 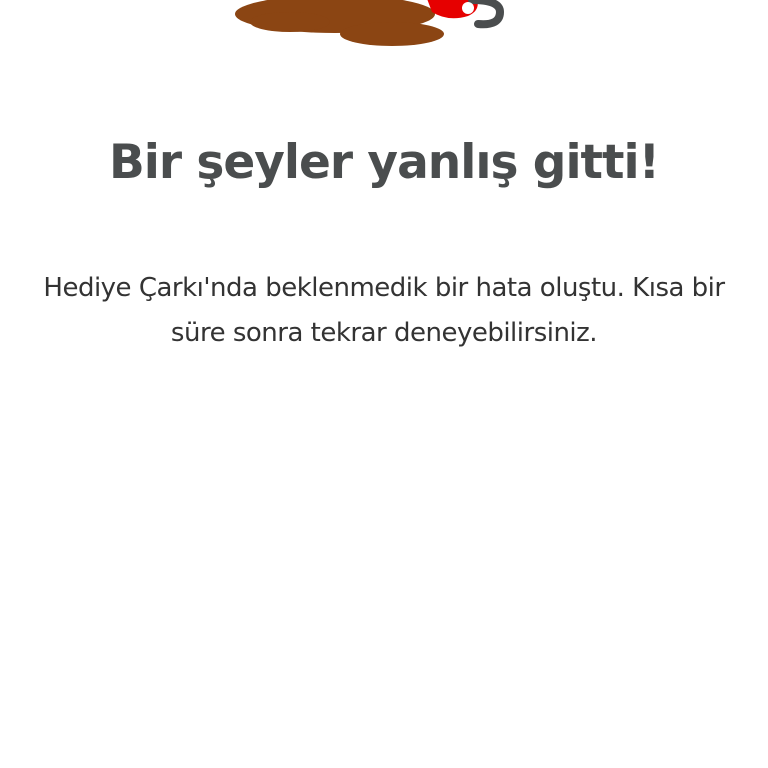 What do you see at coordinates (384, 162) in the screenshot?
I see `error-title: Bir şeyler yanlış gitti!` at bounding box center [384, 162].